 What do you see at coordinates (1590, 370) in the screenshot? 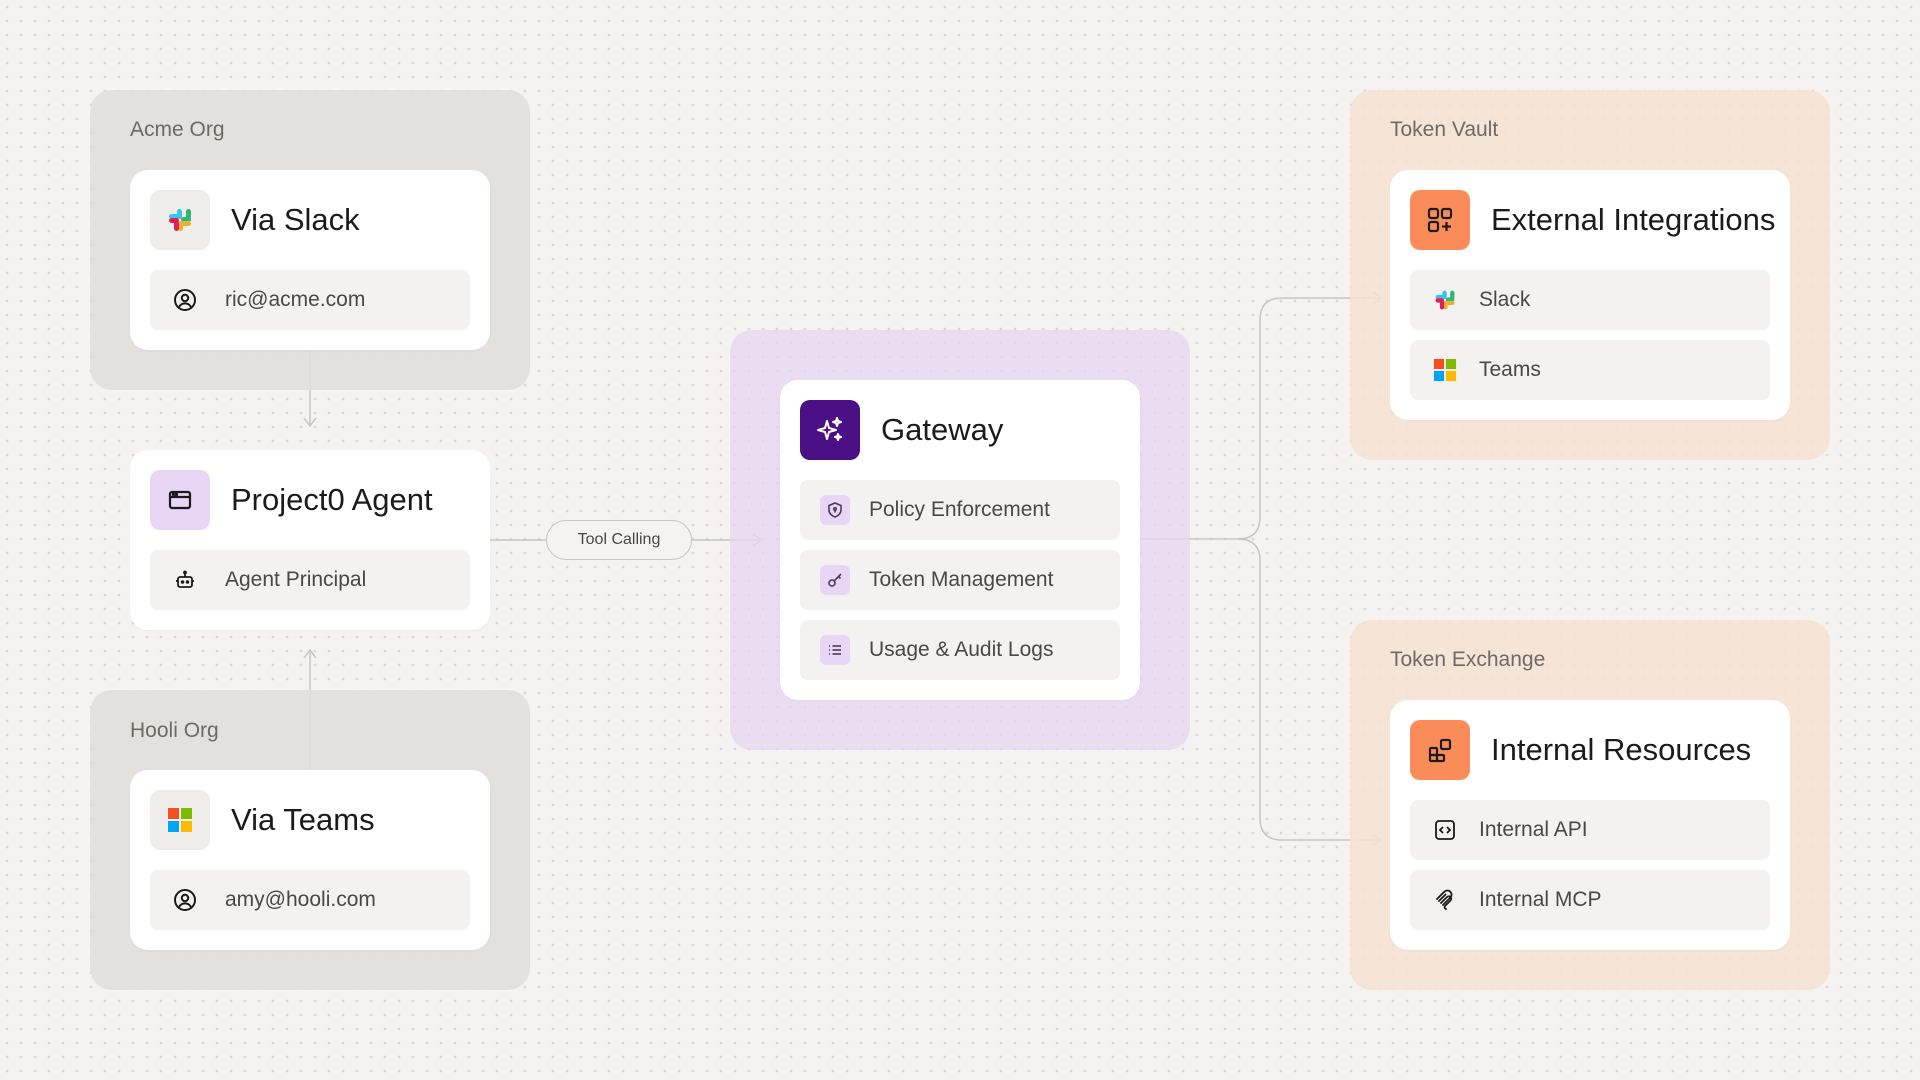
I see `list-item: Teams` at bounding box center [1590, 370].